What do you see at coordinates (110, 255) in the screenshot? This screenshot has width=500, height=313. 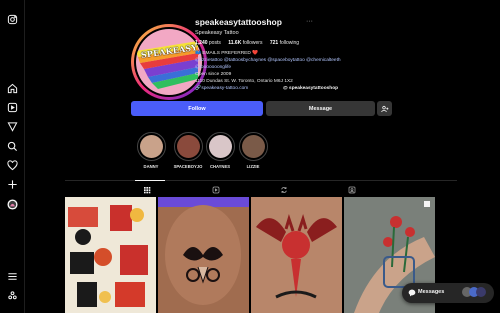 I see `post-flash-sheet` at bounding box center [110, 255].